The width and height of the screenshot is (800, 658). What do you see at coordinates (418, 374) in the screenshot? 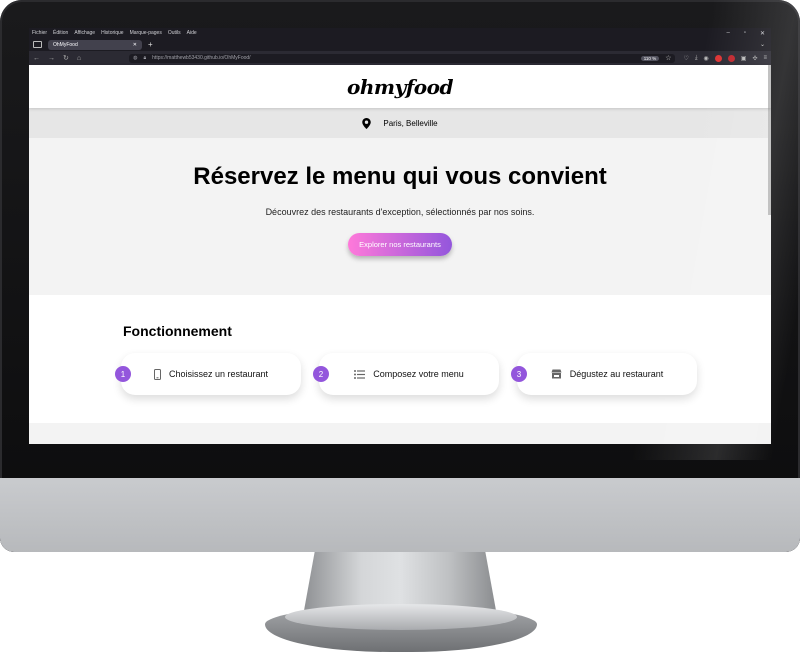
I see `step-label: Composez votre menu` at bounding box center [418, 374].